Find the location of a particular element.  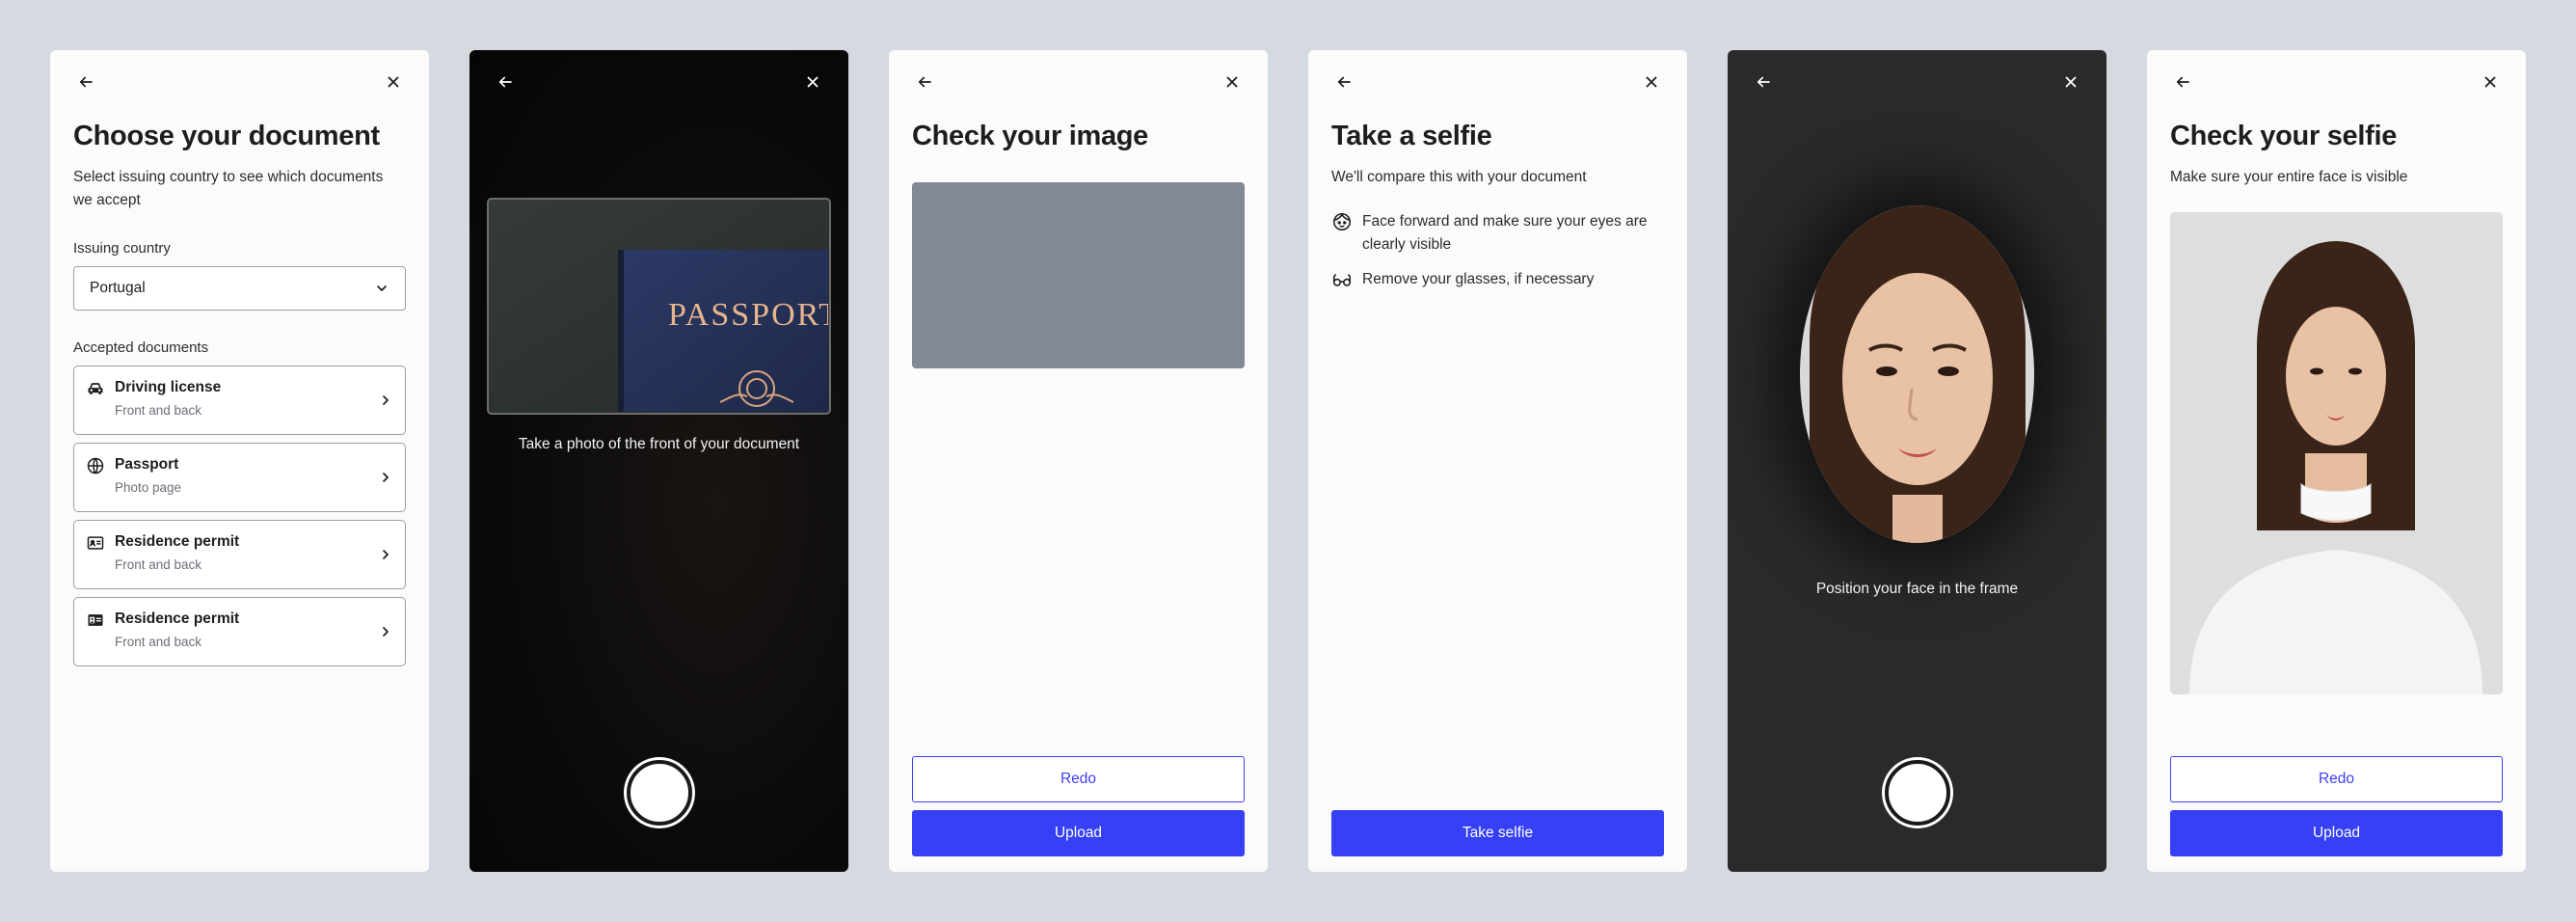

passport-preview-image: PASSPORT is located at coordinates (659, 306).